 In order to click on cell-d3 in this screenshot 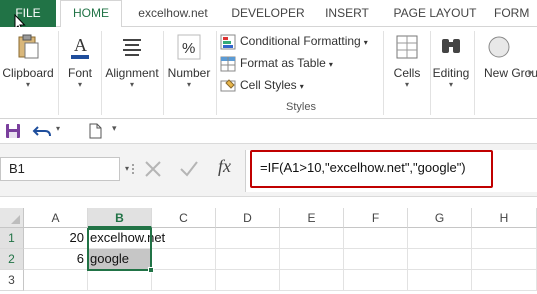, I will do `click(248, 280)`.